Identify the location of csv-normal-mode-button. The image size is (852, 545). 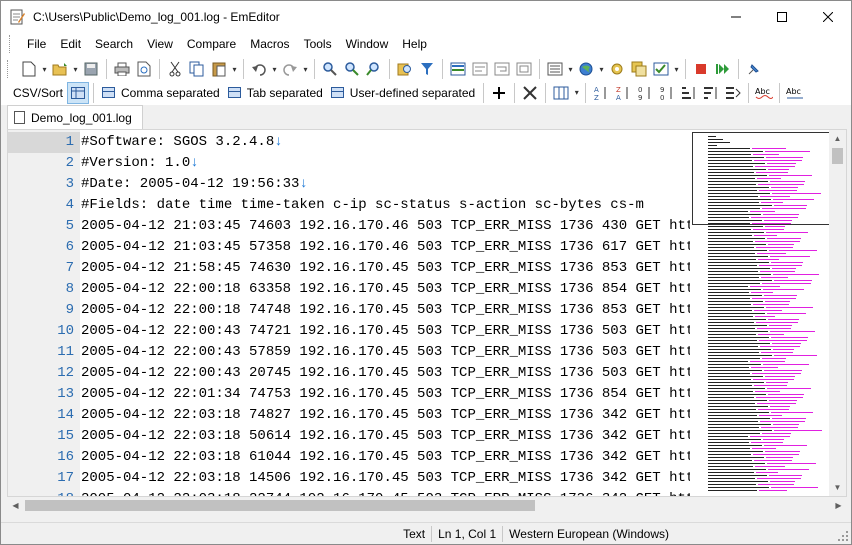
(78, 92).